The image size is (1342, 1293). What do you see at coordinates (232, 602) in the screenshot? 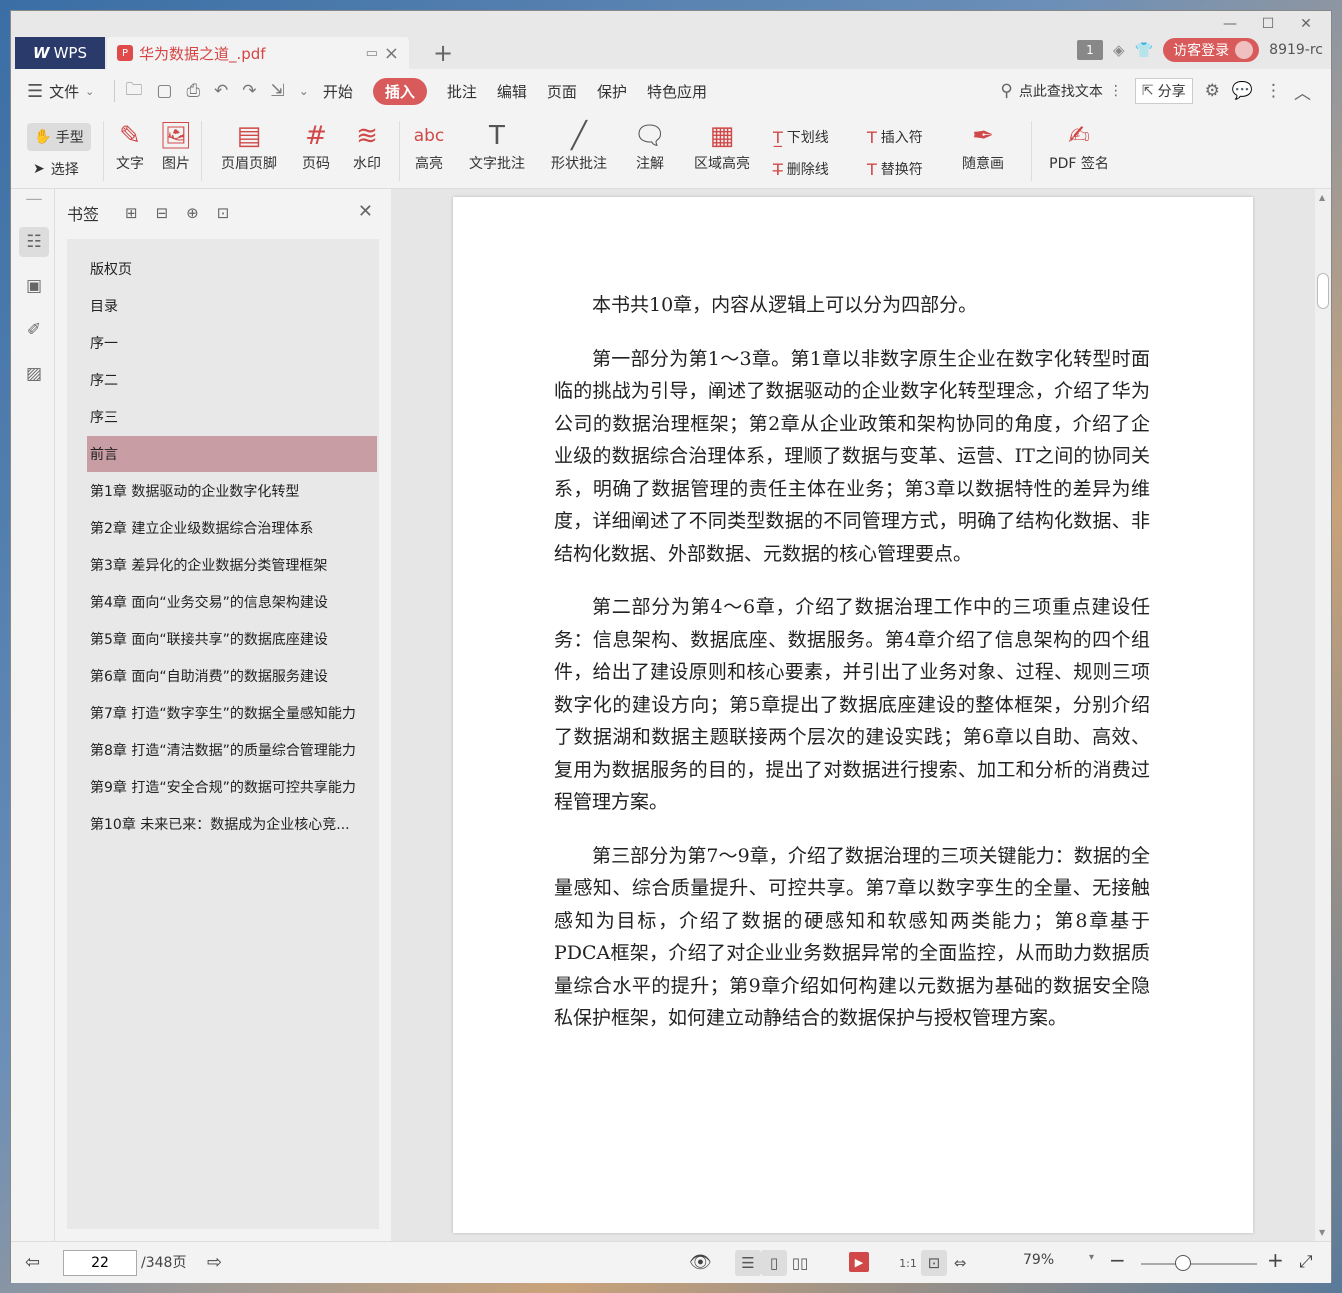
I see `bookmark-item: ▸第4章 面向“业务交易”的信息架构建设` at bounding box center [232, 602].